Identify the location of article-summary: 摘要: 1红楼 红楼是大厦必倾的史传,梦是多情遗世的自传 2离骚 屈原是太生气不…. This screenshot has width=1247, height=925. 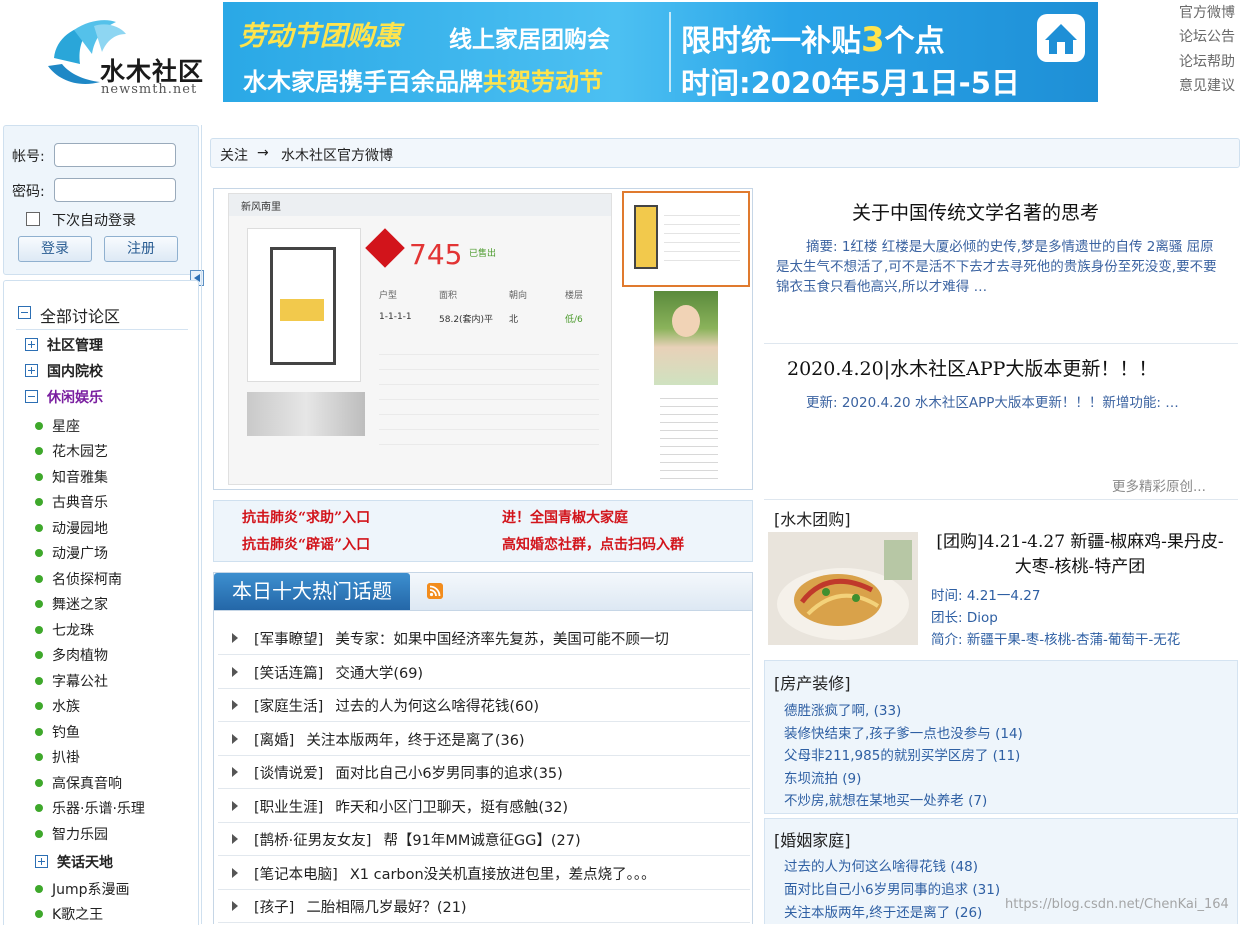
(1001, 267).